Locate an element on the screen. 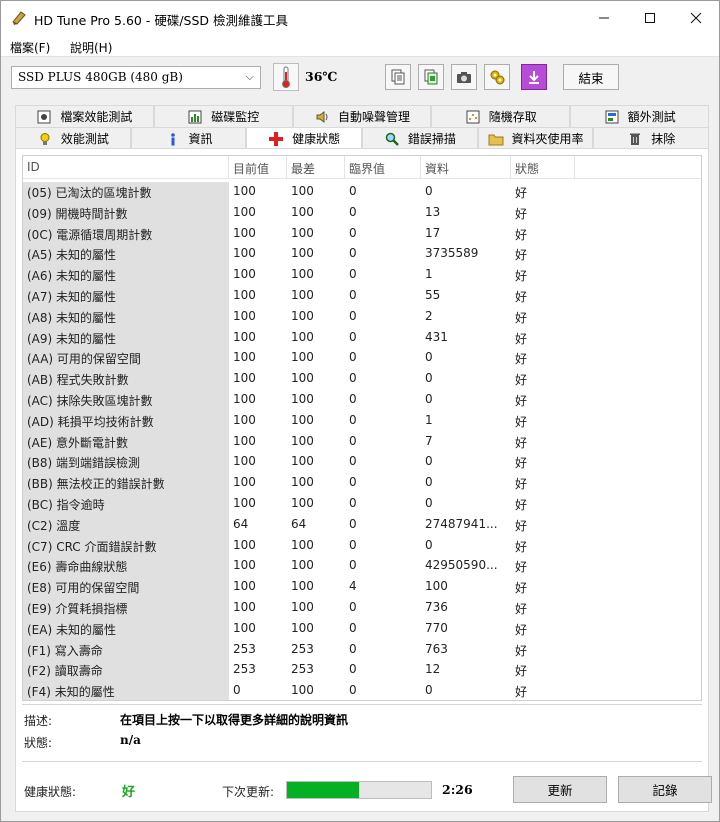  table-row: (0C) 電源循環周期計數 100 100 0 17 好 is located at coordinates (362, 234).